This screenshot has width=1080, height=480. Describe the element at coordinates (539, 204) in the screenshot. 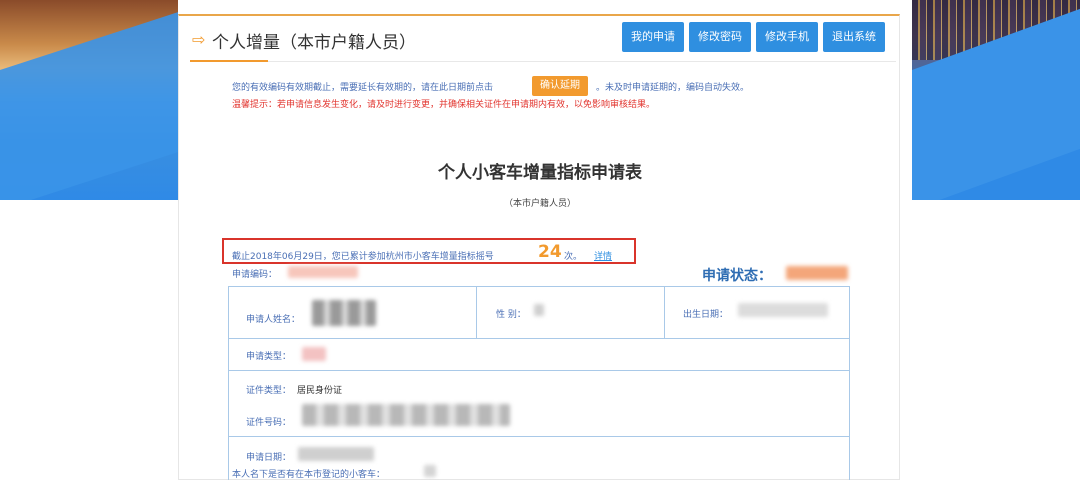

I see `form-subtitle: （本市户籍人员）` at that location.